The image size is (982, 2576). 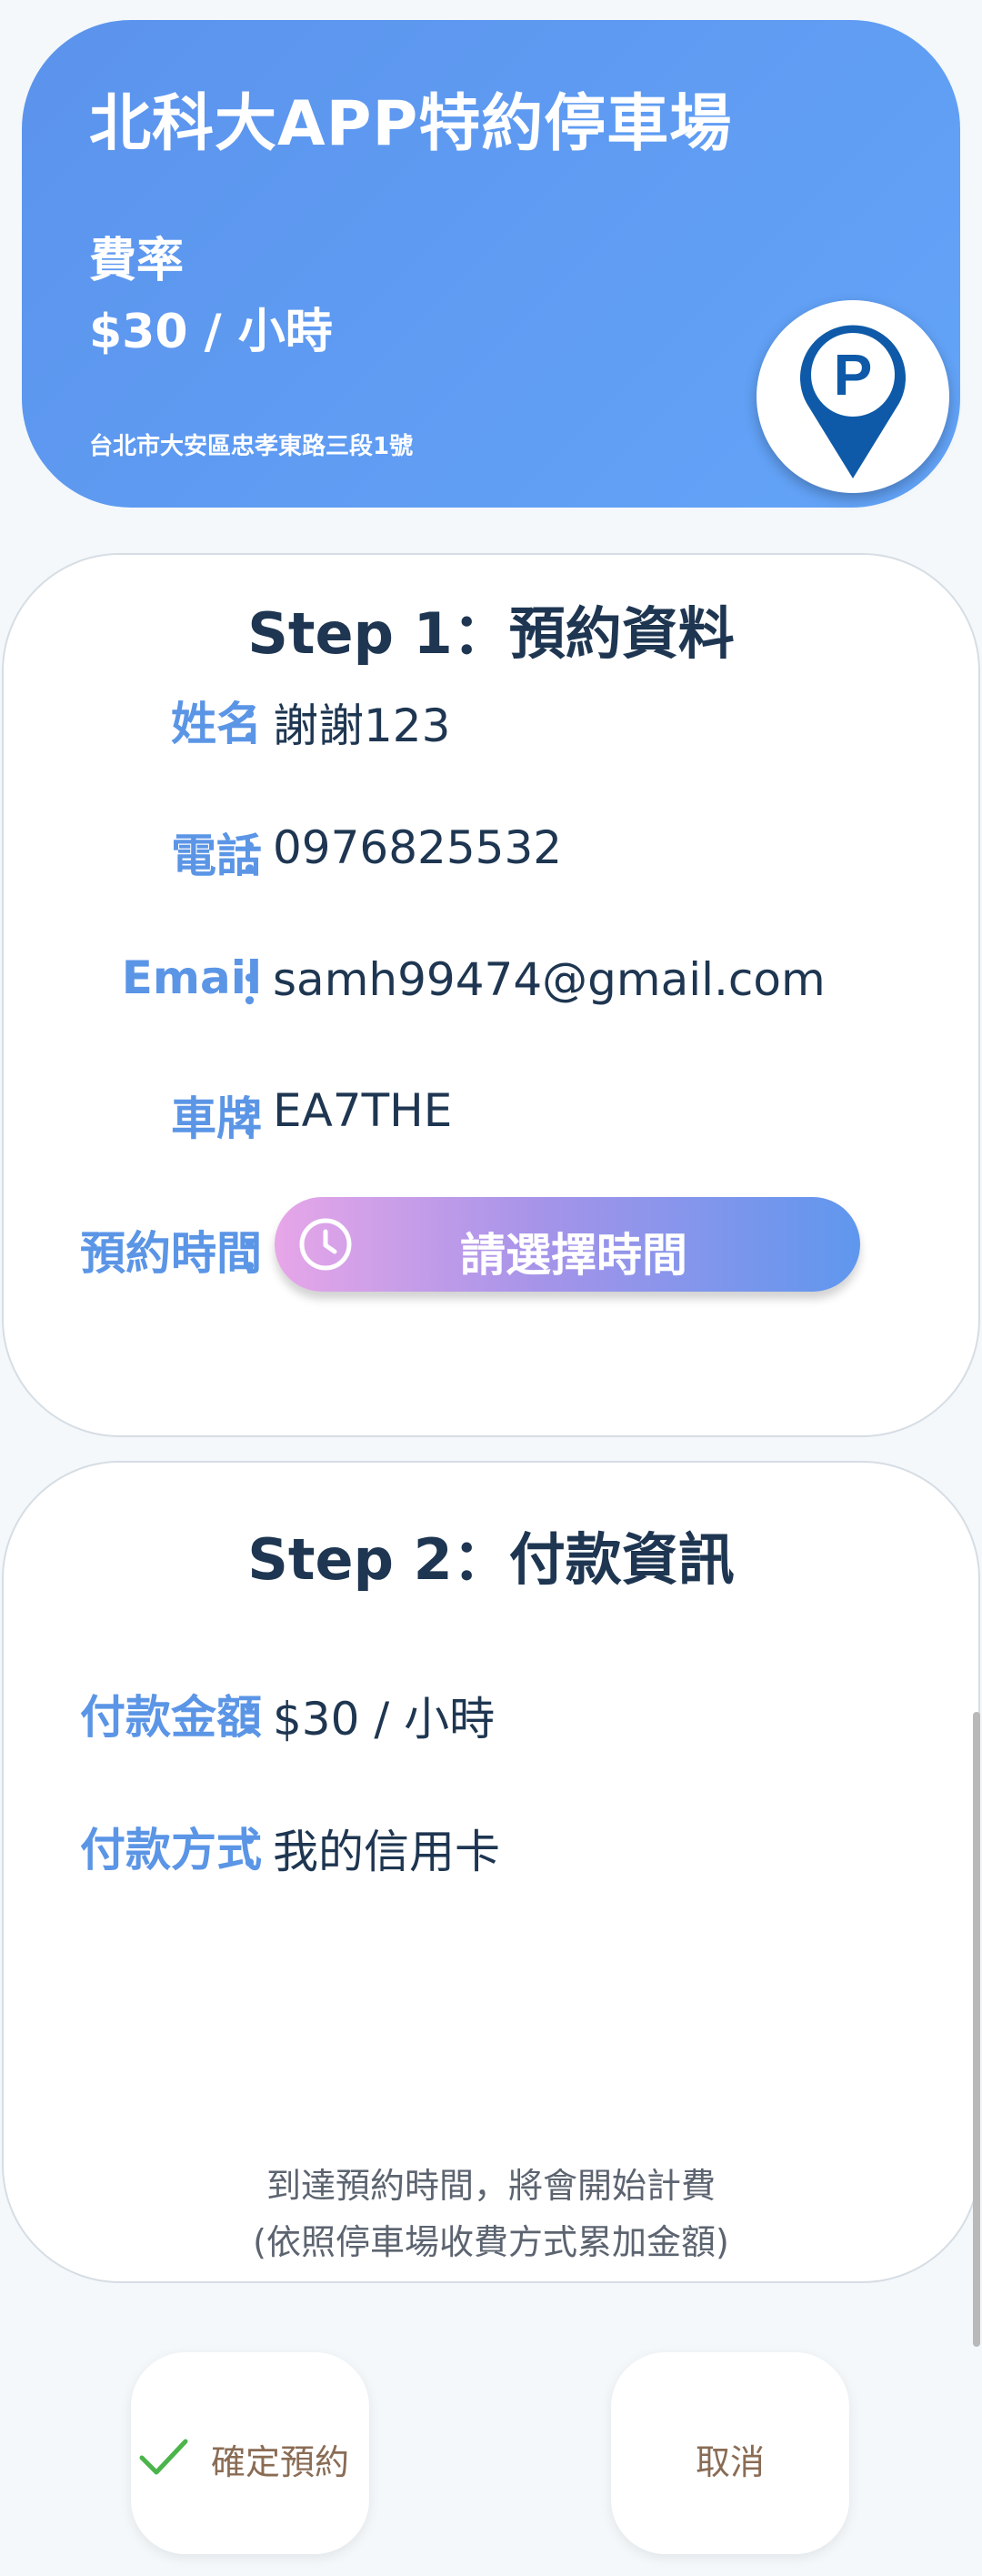 What do you see at coordinates (491, 1114) in the screenshot?
I see `plate-row: 車牌 ： EA7THE` at bounding box center [491, 1114].